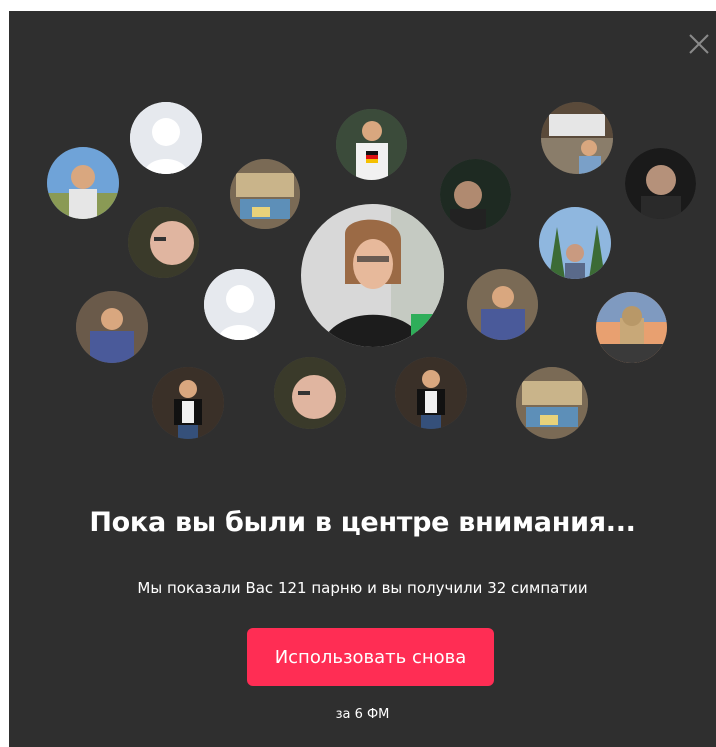  I want to click on close-icon, so click(699, 44).